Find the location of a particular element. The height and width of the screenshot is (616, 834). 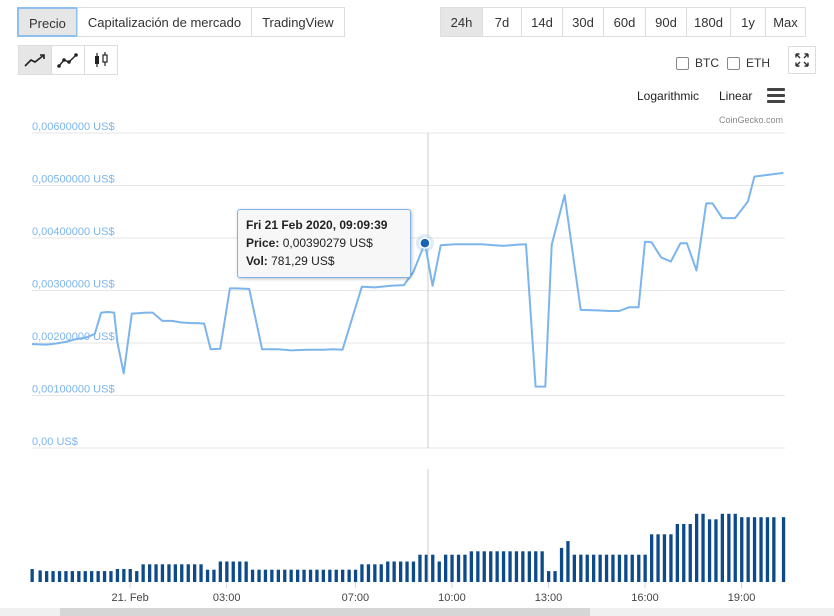

y-tick-label: 0,00100000 US$ is located at coordinates (73, 390).